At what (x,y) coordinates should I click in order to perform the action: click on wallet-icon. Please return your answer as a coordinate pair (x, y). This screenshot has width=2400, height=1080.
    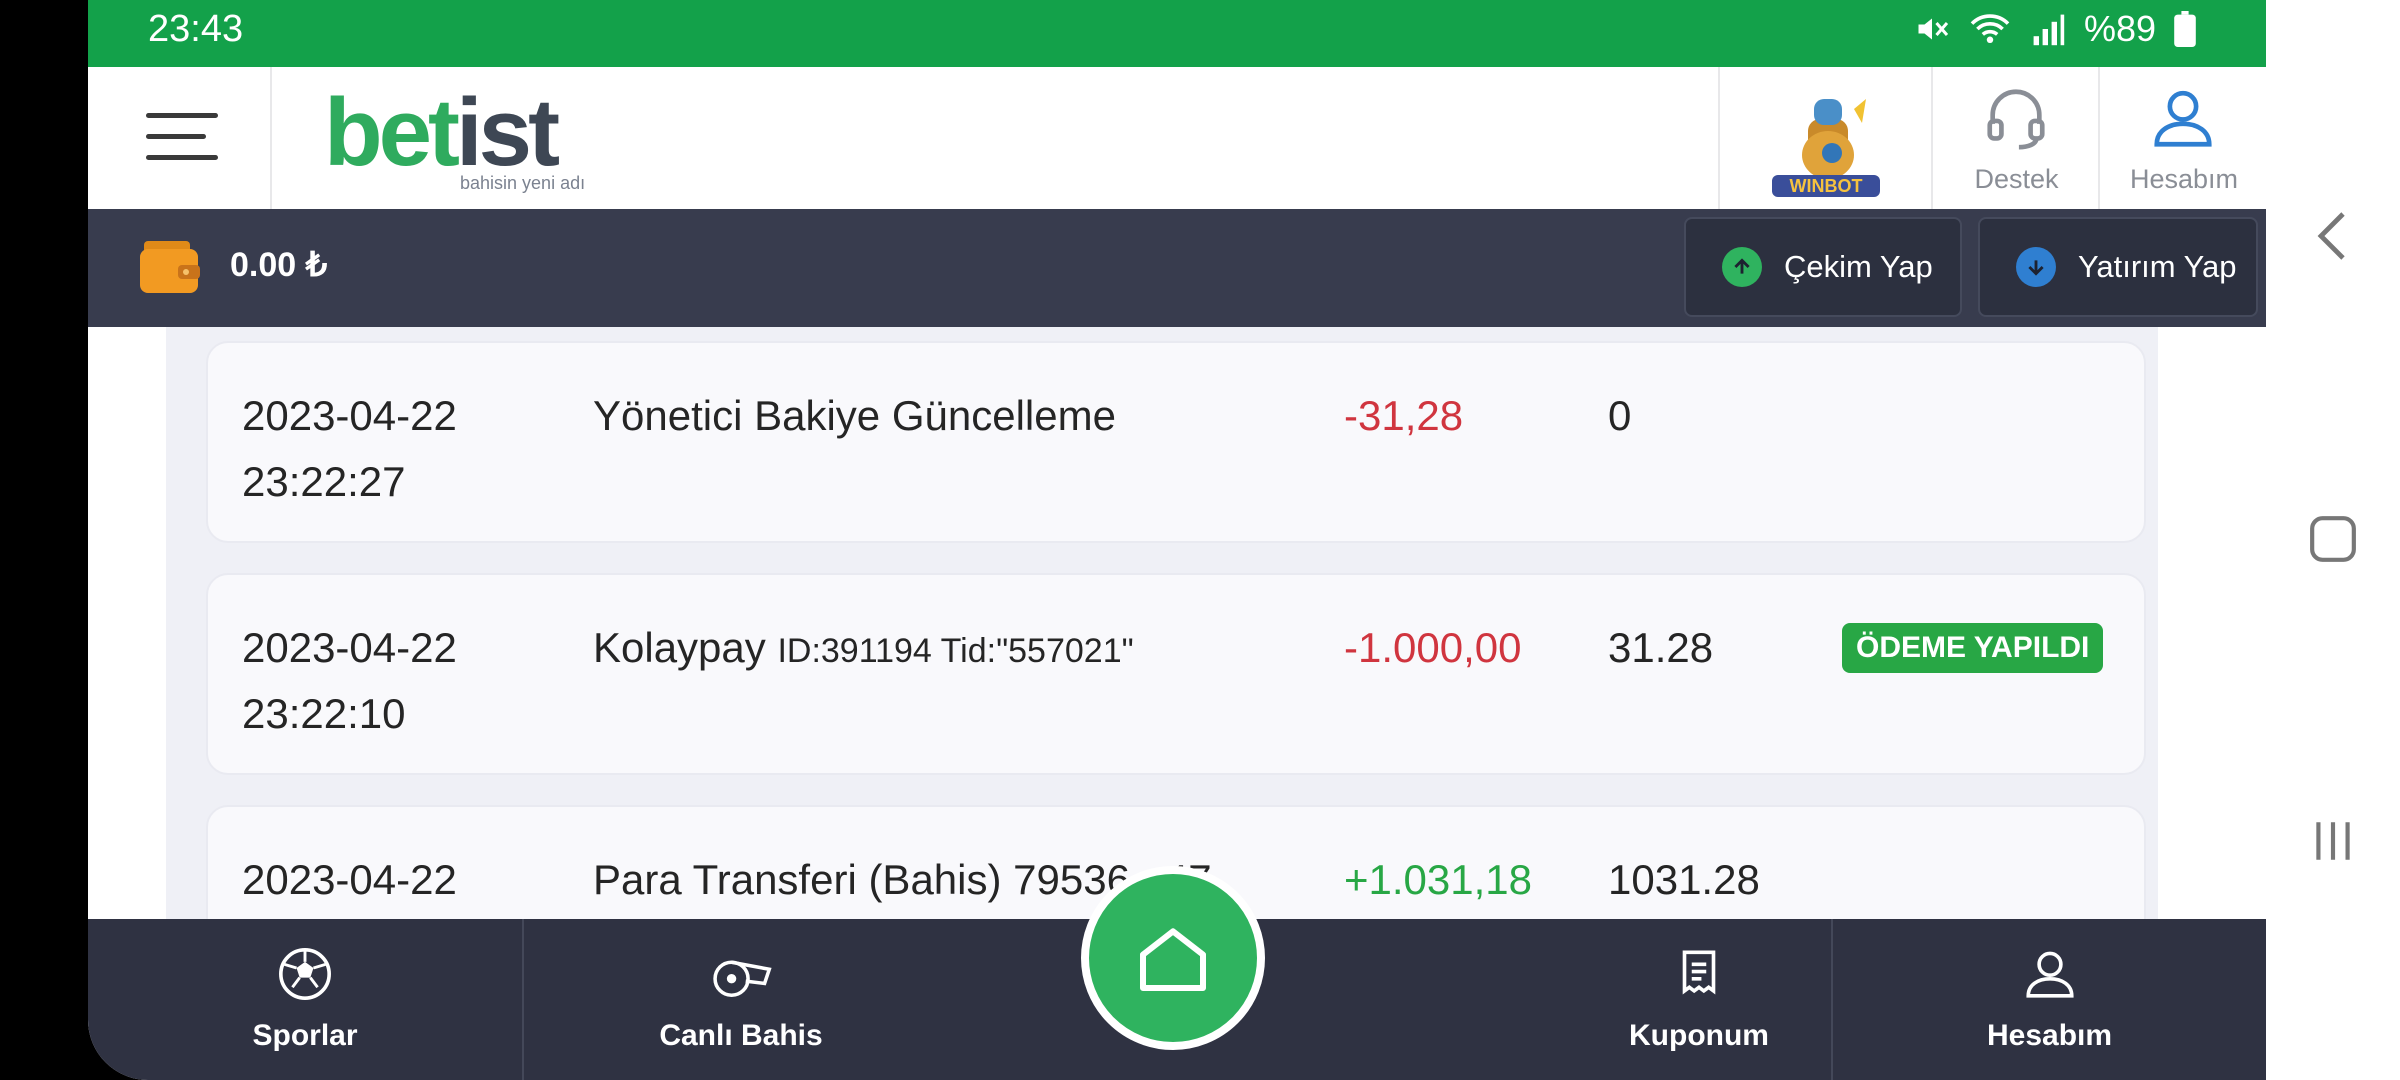
    Looking at the image, I should click on (171, 267).